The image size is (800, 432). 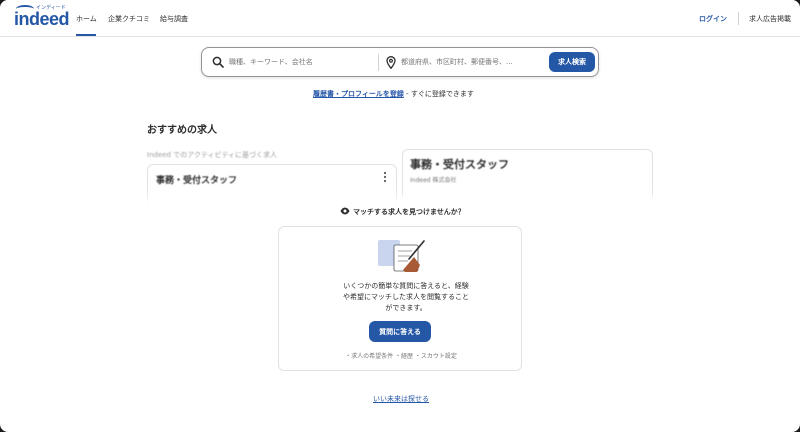 What do you see at coordinates (212, 155) in the screenshot?
I see `activity-based-label: Indeed でのアクティビティに基づく求人` at bounding box center [212, 155].